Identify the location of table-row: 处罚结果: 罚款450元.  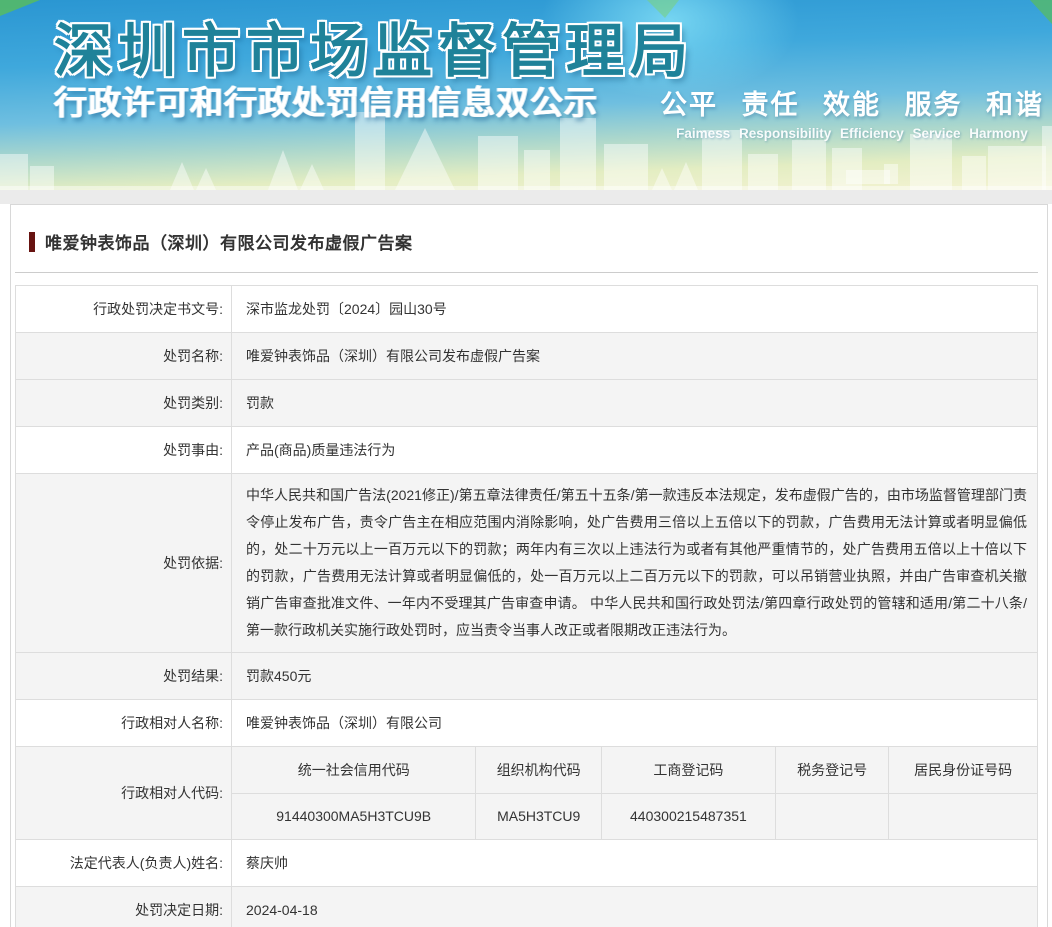
(526, 676).